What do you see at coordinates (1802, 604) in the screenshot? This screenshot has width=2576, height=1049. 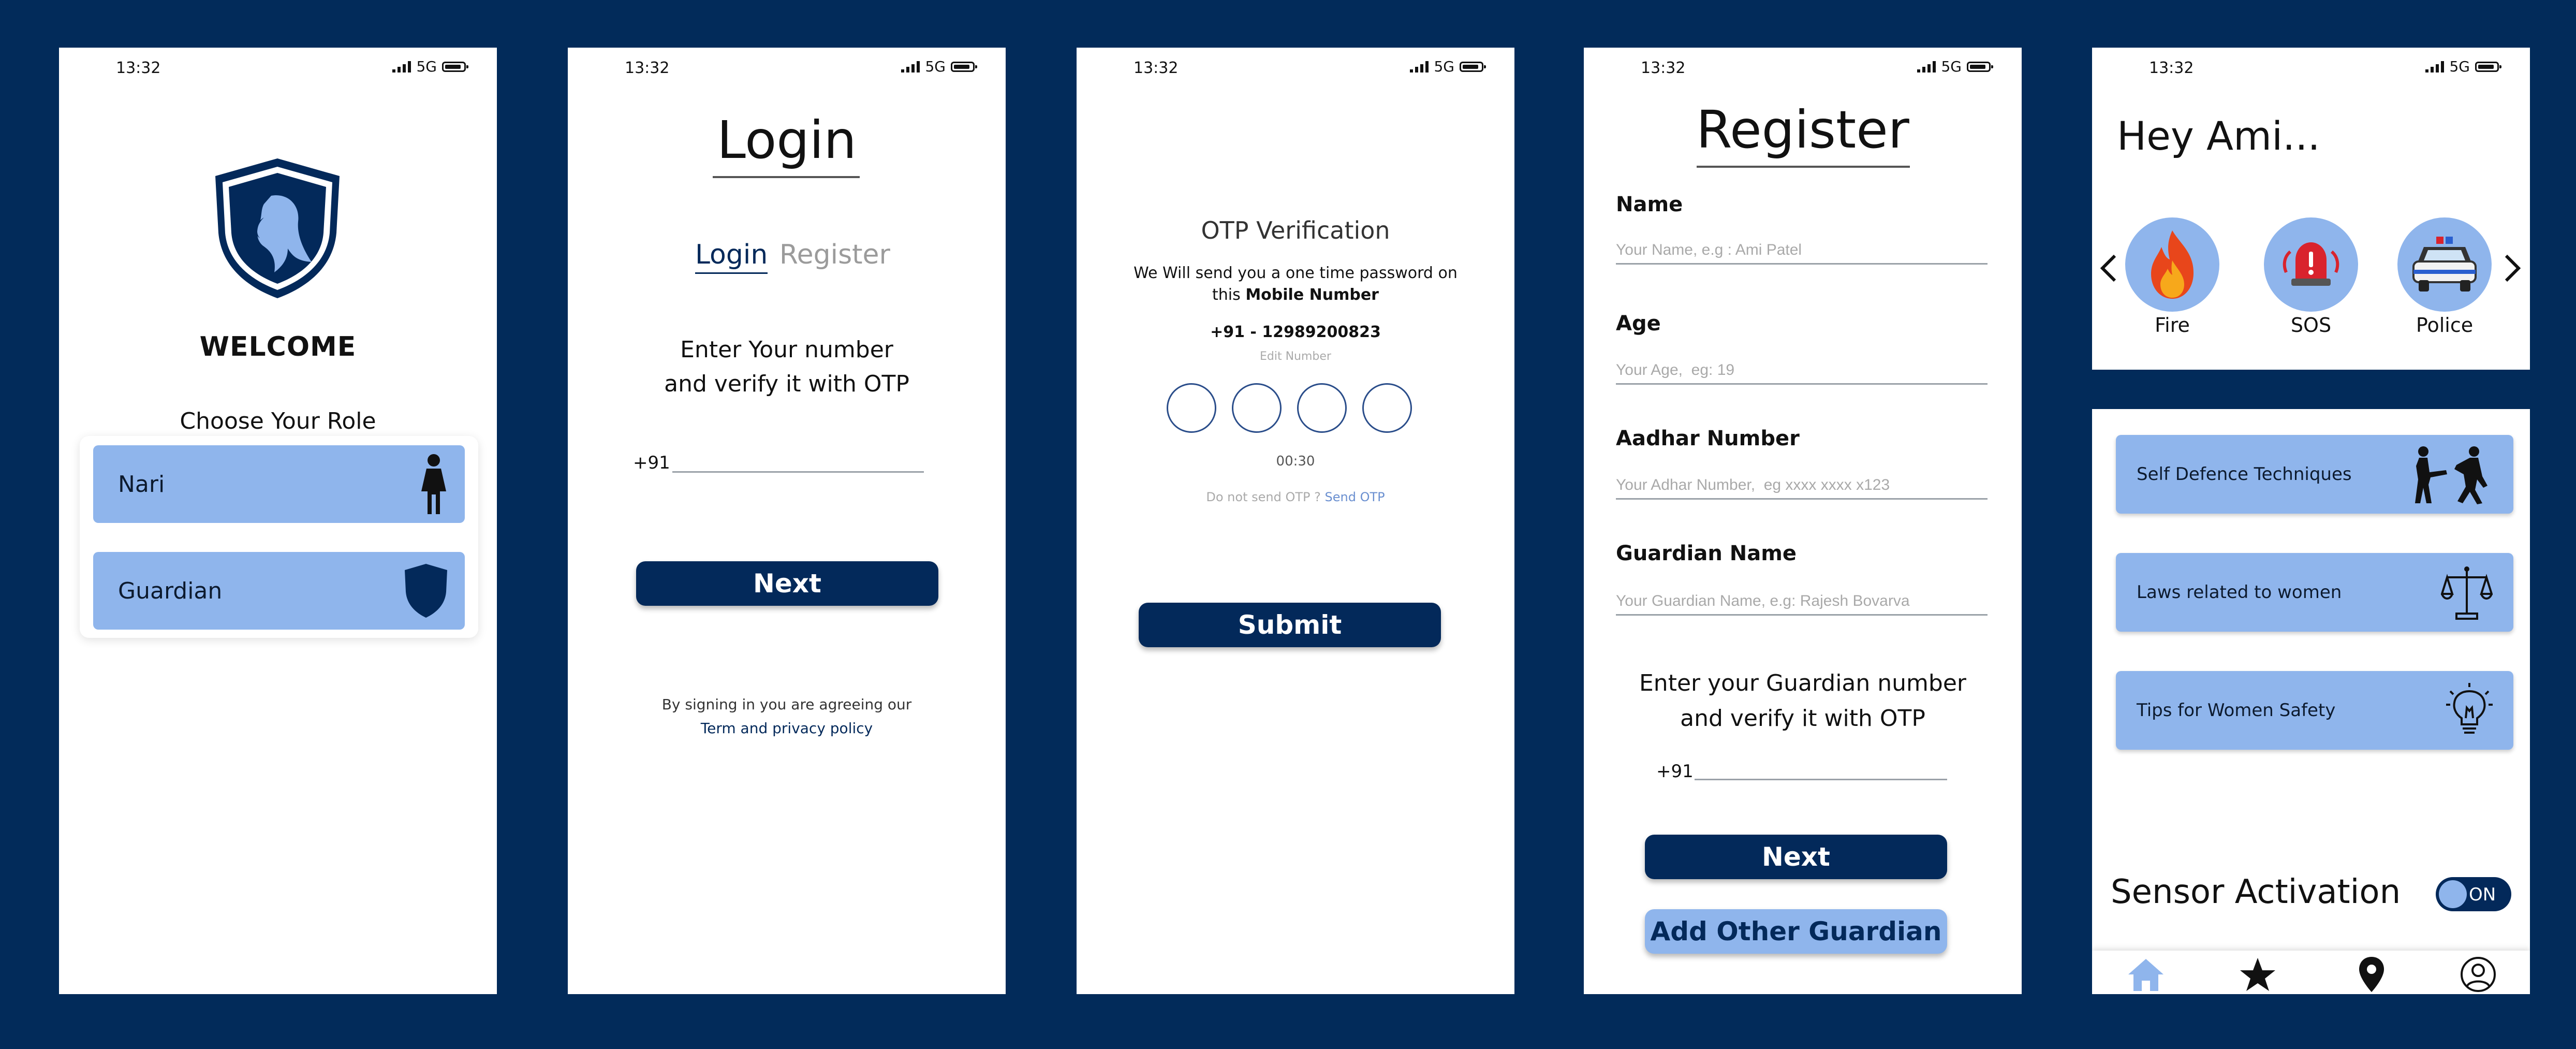 I see `guardian-name-input` at bounding box center [1802, 604].